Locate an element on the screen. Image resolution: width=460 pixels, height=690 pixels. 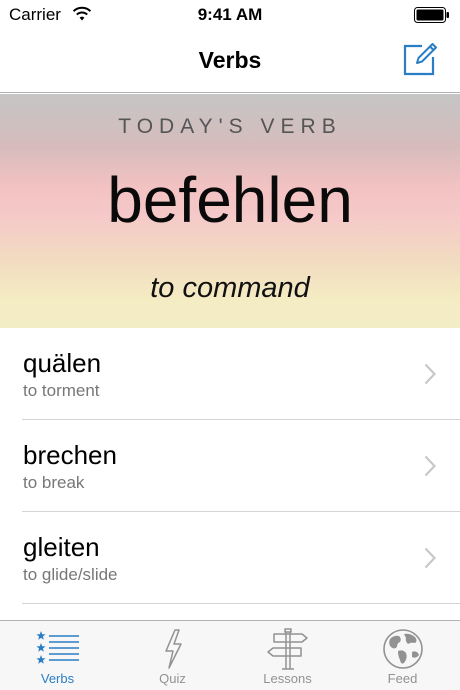
lightning-icon is located at coordinates (173, 649).